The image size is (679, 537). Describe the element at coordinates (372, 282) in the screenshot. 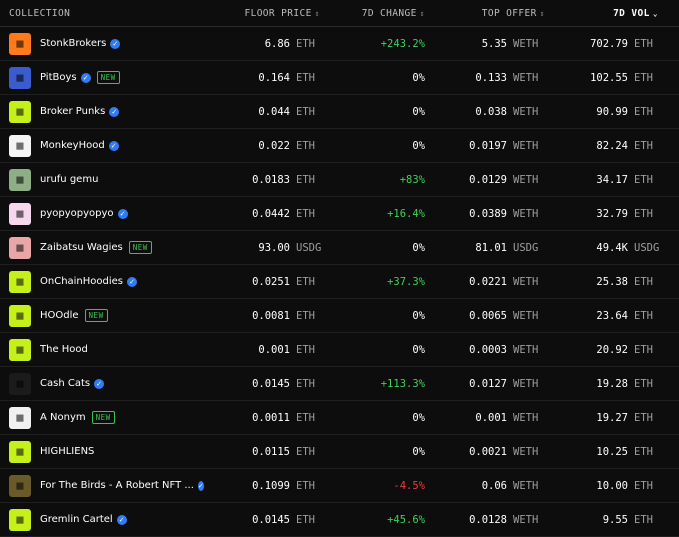

I see `change-cell: +37.3%` at that location.